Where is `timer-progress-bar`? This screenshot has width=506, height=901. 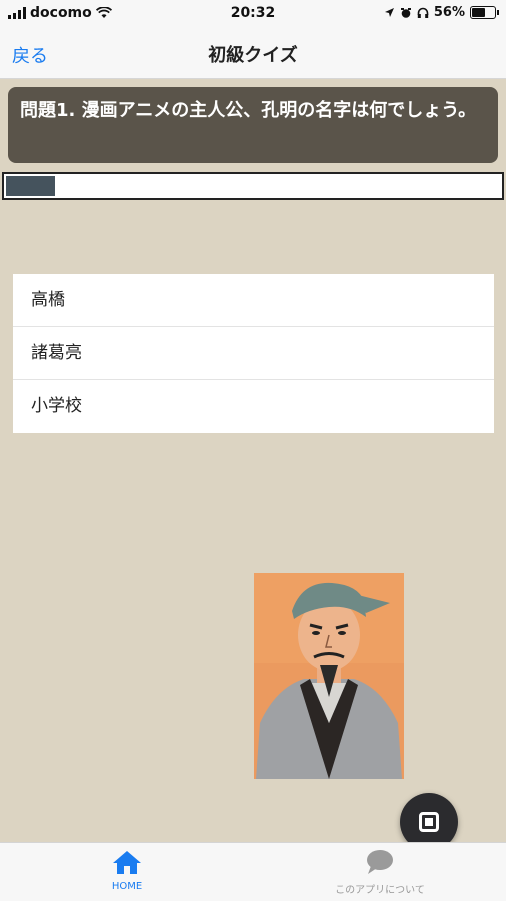 timer-progress-bar is located at coordinates (253, 186).